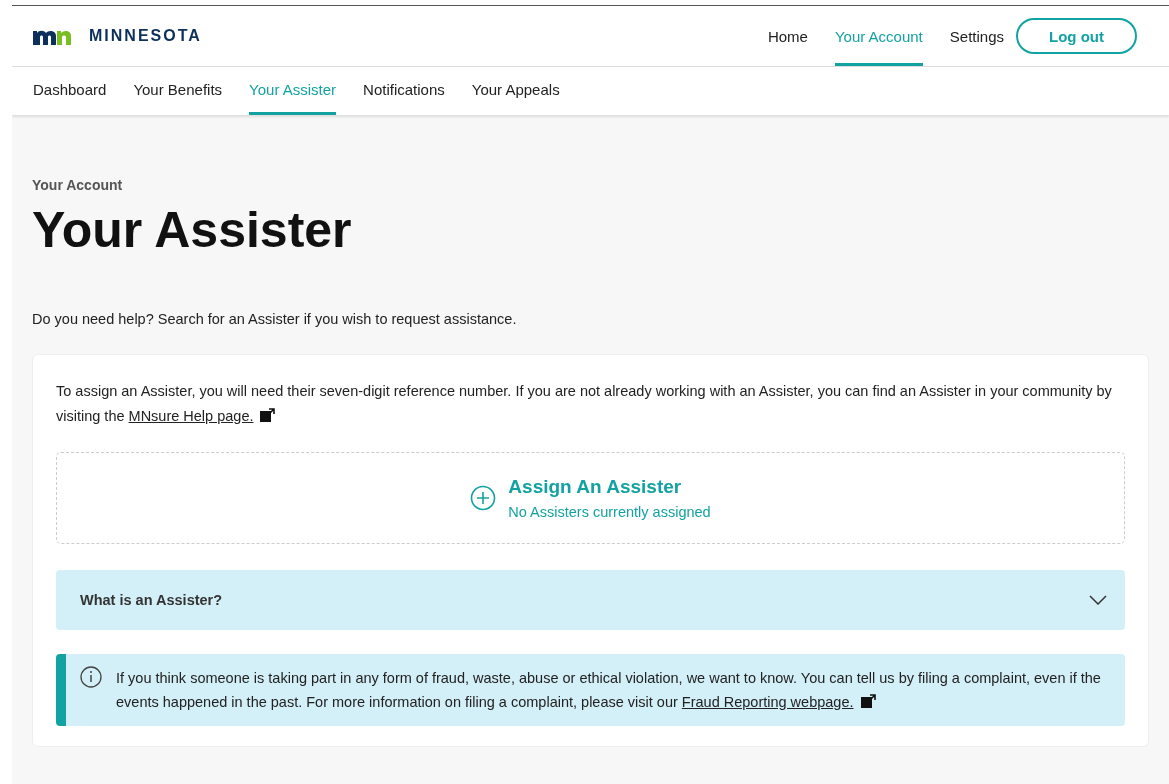 This screenshot has height=784, width=1169. Describe the element at coordinates (91, 677) in the screenshot. I see `info-icon` at that location.